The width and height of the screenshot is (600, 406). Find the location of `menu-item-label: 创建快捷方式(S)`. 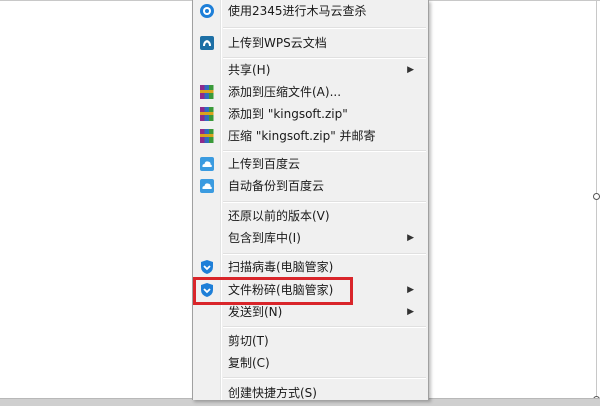

menu-item-label: 创建快捷方式(S) is located at coordinates (272, 393).